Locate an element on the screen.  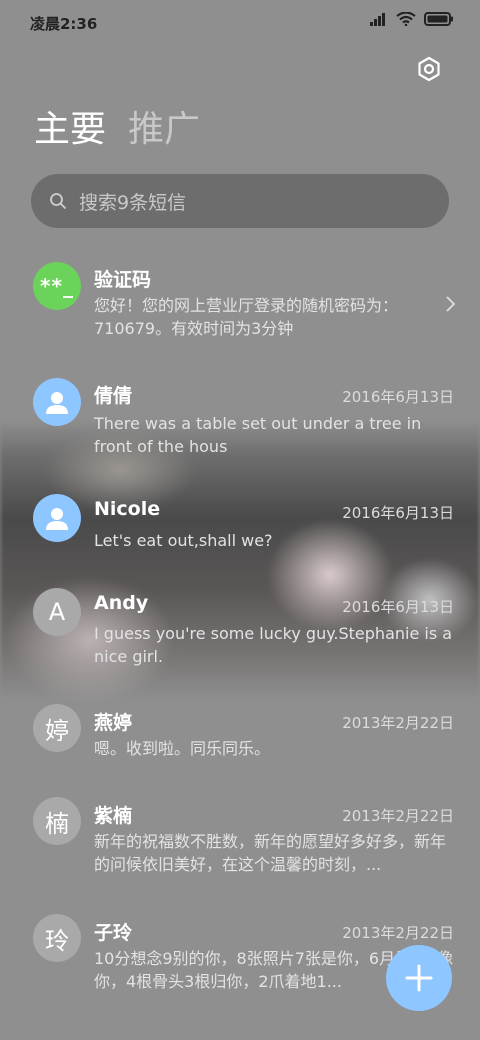
conversation-item: 婷 燕婷 2013年2月22日 嗯。收到啦。同乐同乐。 is located at coordinates (240, 745).